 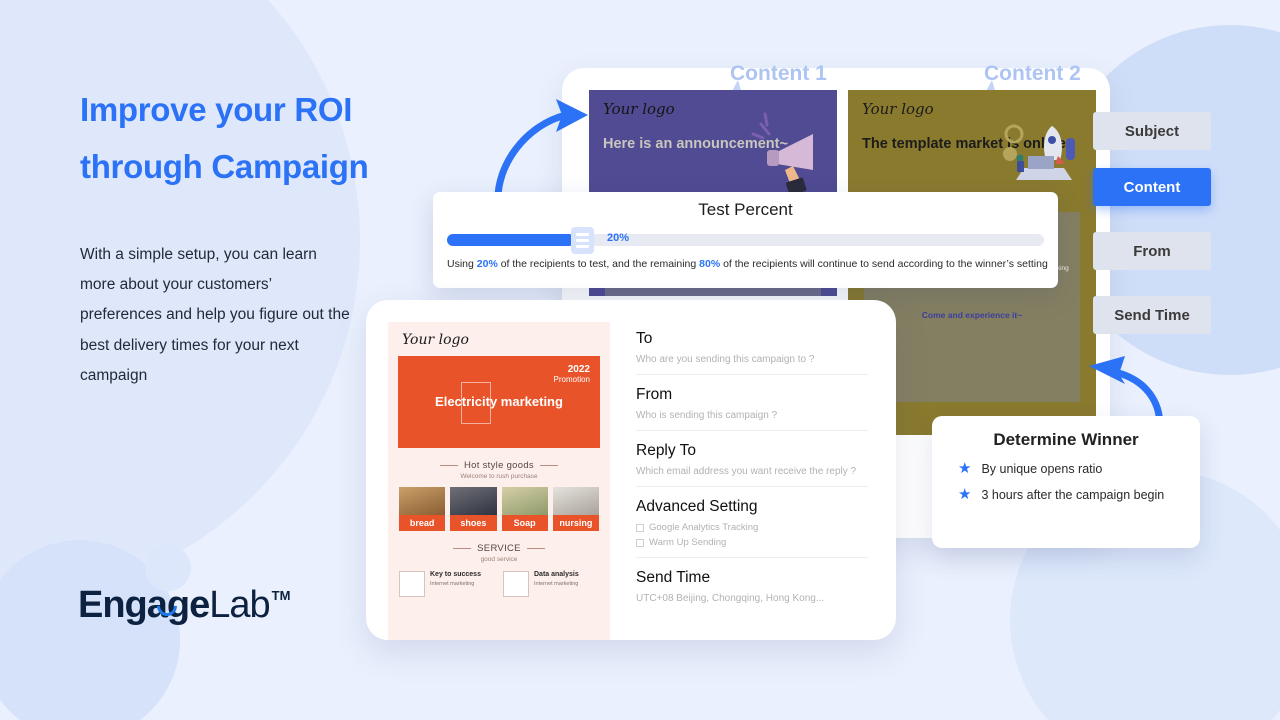 What do you see at coordinates (556, 574) in the screenshot?
I see `service-title: Data analysis` at bounding box center [556, 574].